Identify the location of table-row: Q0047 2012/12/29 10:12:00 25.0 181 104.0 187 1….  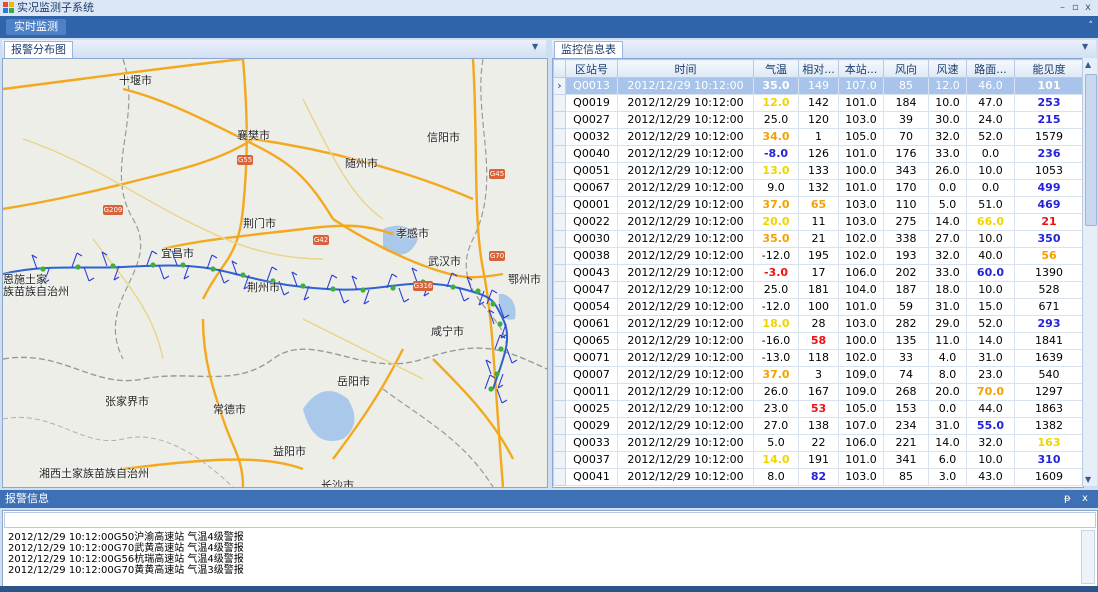
(818, 290).